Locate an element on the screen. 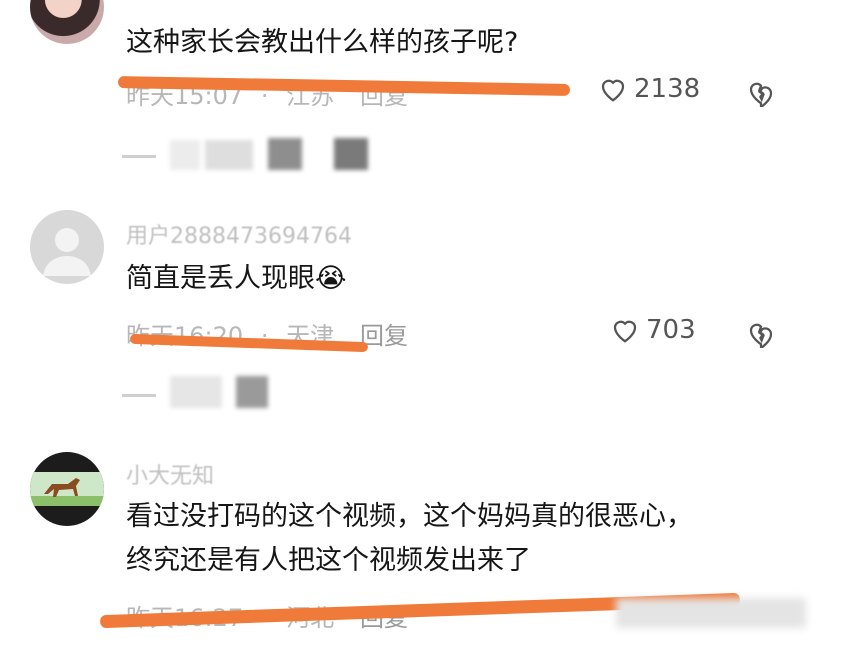 Image resolution: width=846 pixels, height=645 pixels. comment-username-2: 用户2888473694764 is located at coordinates (239, 234).